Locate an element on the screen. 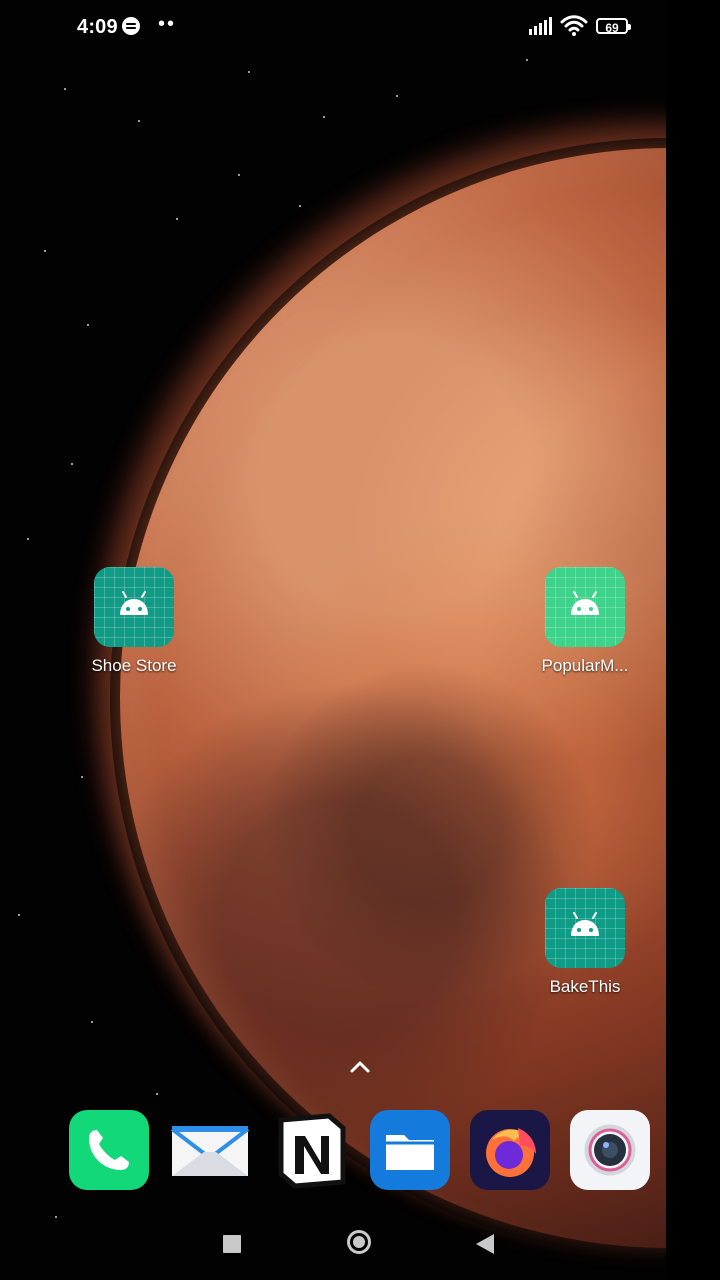 This screenshot has height=1280, width=720. firefox-app is located at coordinates (510, 1150).